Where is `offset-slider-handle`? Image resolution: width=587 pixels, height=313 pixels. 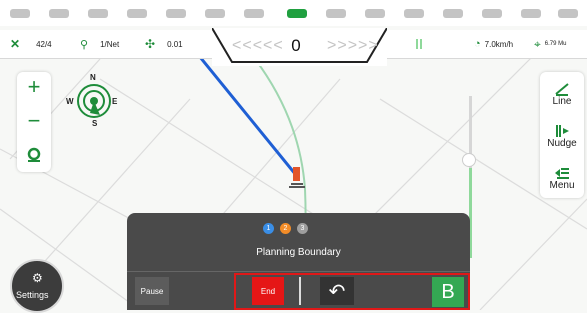
offset-slider-handle is located at coordinates (469, 160).